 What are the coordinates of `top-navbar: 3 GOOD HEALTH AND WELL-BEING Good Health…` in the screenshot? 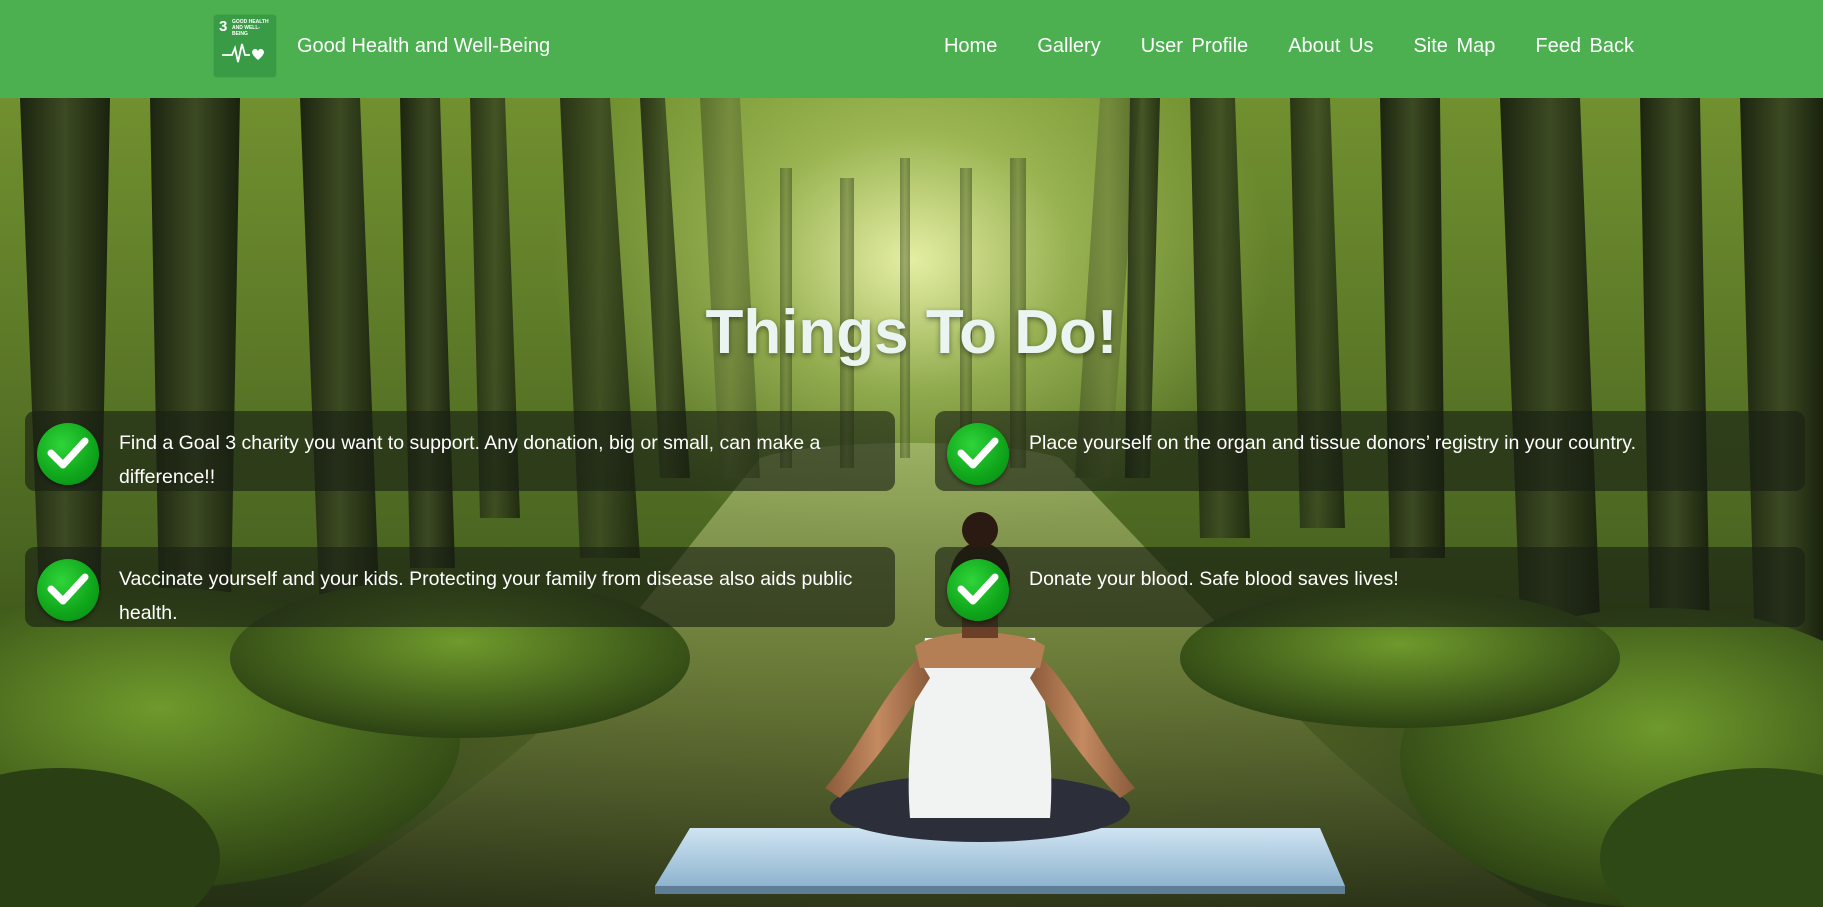 It's located at (911, 49).